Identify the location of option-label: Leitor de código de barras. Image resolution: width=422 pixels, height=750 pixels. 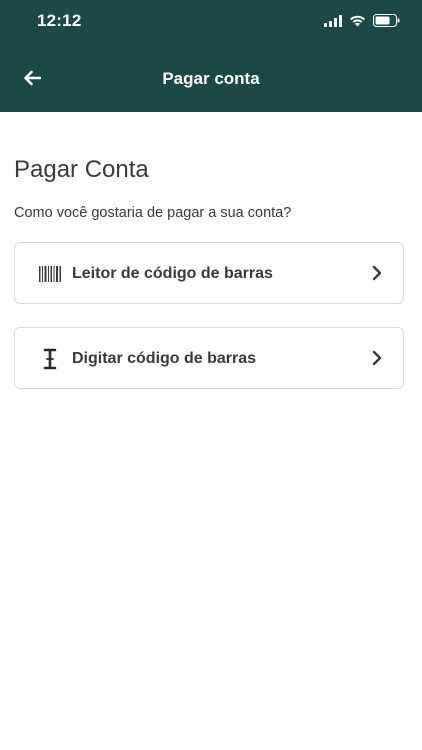
(172, 273).